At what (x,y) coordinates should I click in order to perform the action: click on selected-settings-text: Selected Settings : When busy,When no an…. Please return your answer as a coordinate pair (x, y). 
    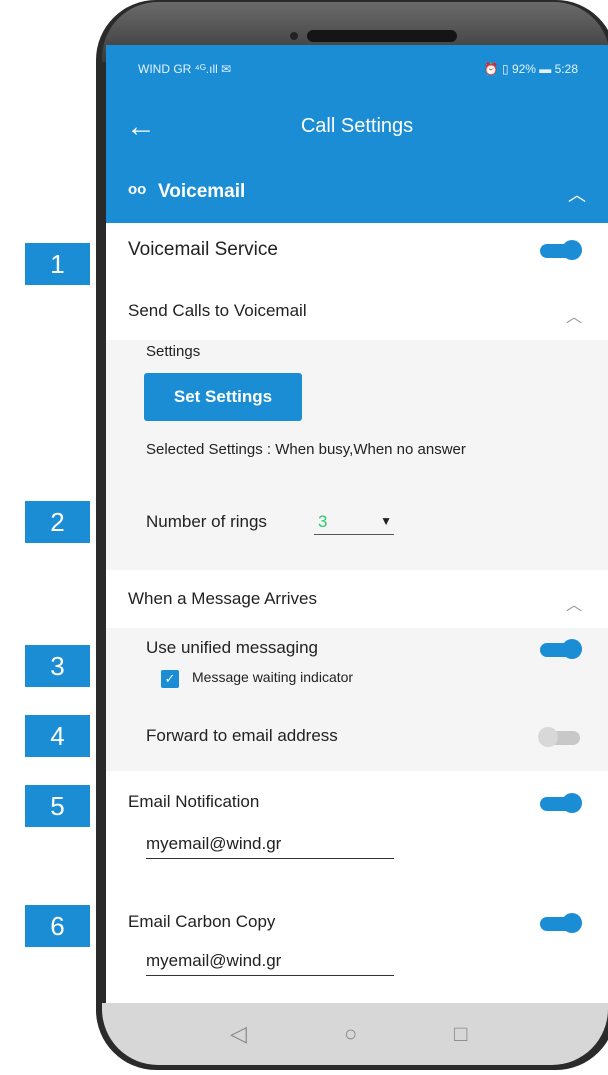
    Looking at the image, I should click on (306, 449).